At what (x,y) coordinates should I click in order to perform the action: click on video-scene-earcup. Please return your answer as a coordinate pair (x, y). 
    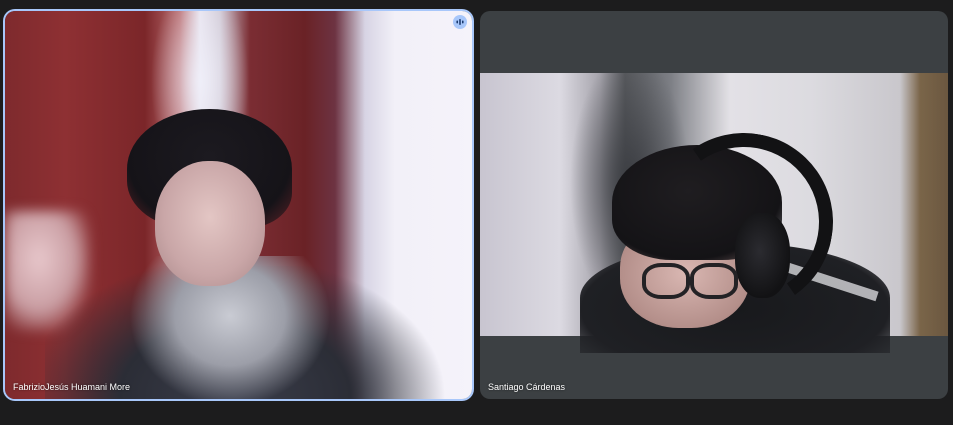
    Looking at the image, I should click on (762, 255).